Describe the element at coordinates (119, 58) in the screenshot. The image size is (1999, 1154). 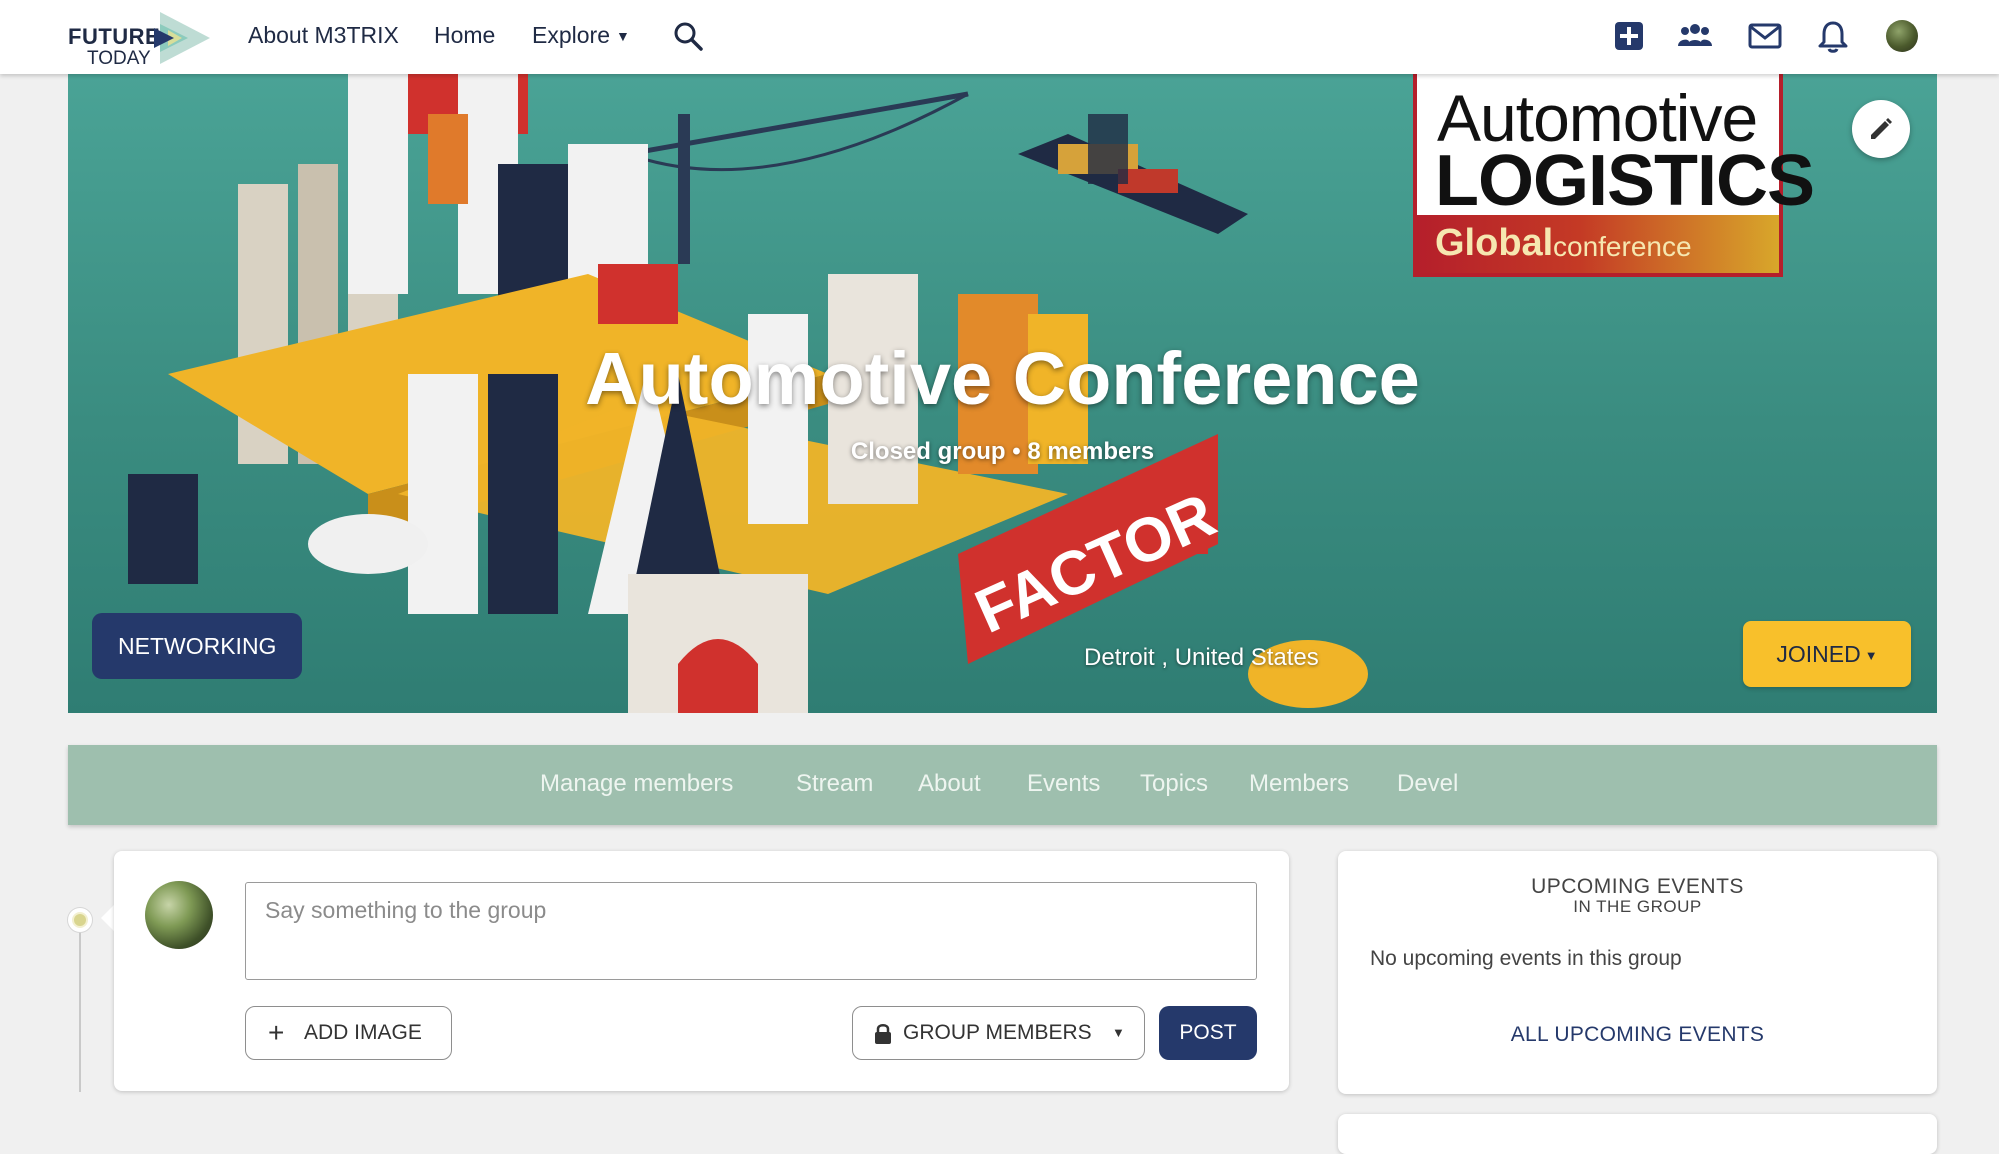
I see `logo-text-line2: TODAY` at that location.